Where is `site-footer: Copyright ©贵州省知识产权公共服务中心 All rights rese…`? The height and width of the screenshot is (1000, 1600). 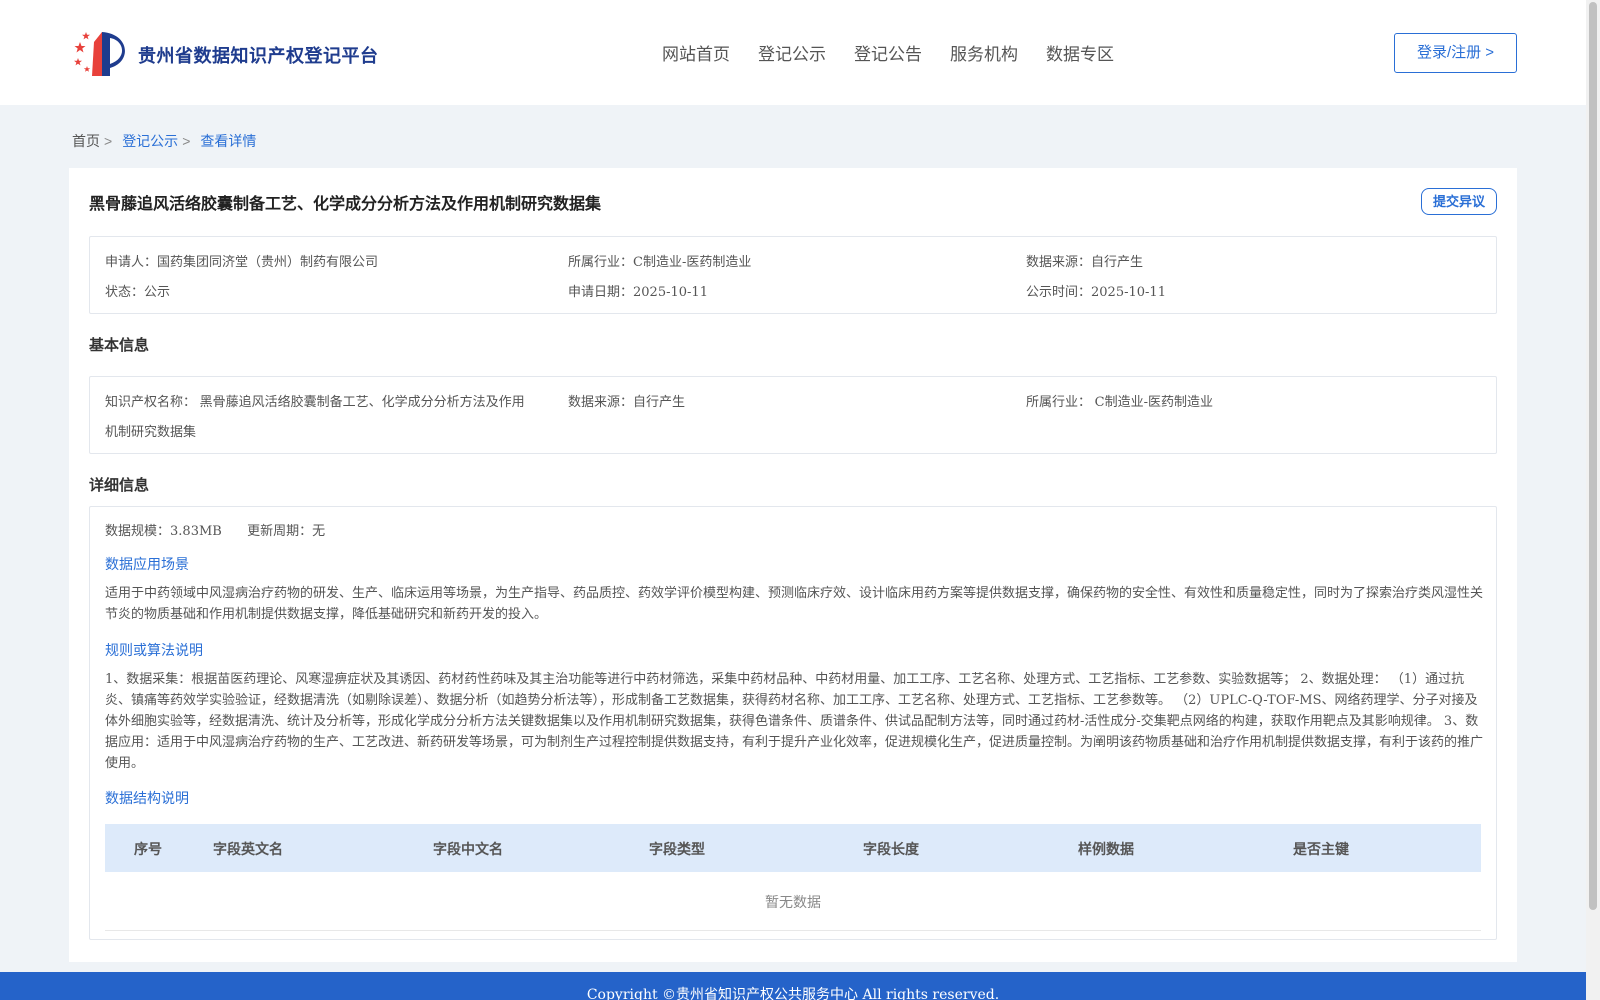
site-footer: Copyright ©贵州省知识产权公共服务中心 All rights rese… is located at coordinates (793, 986).